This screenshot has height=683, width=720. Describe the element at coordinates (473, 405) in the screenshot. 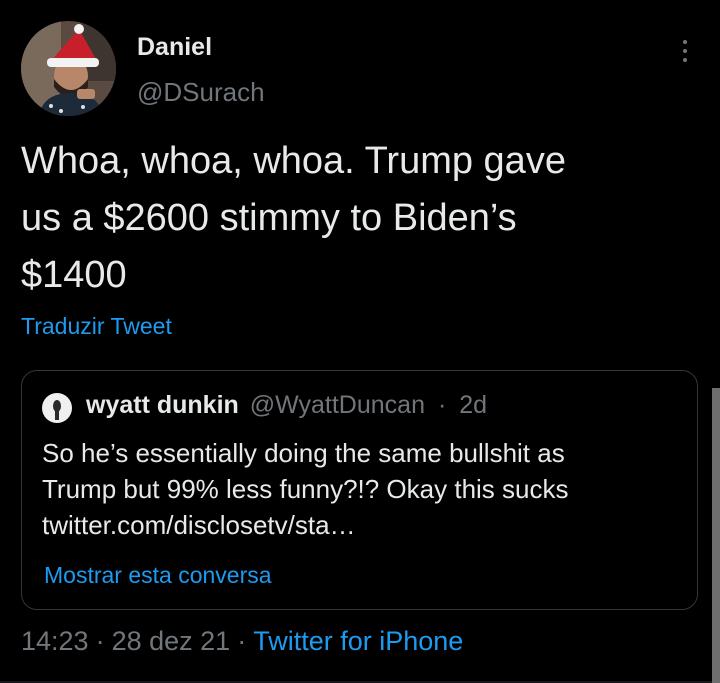

I see `quoted-timestamp: 2d` at that location.